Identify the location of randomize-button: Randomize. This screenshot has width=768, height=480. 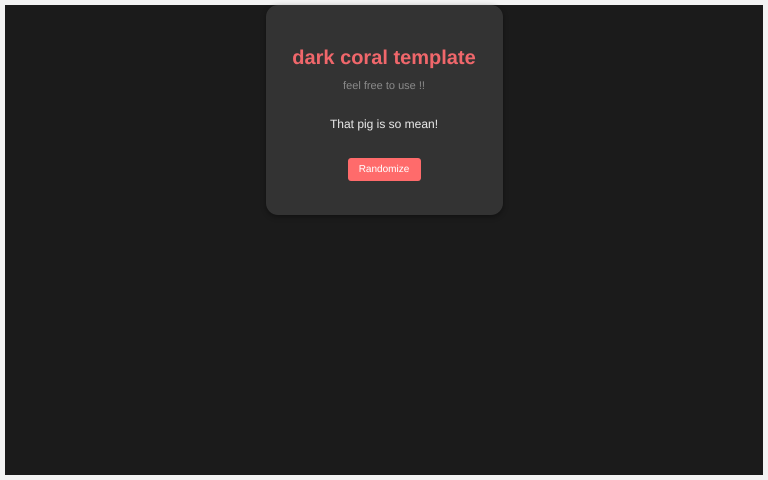
(384, 169).